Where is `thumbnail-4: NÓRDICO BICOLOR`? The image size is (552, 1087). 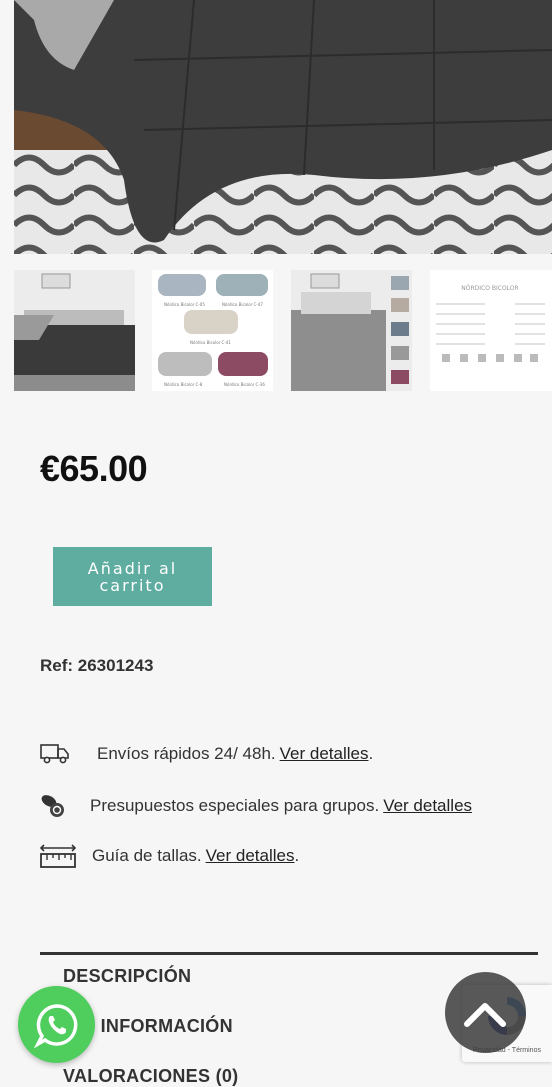
thumbnail-4: NÓRDICO BICOLOR is located at coordinates (491, 330).